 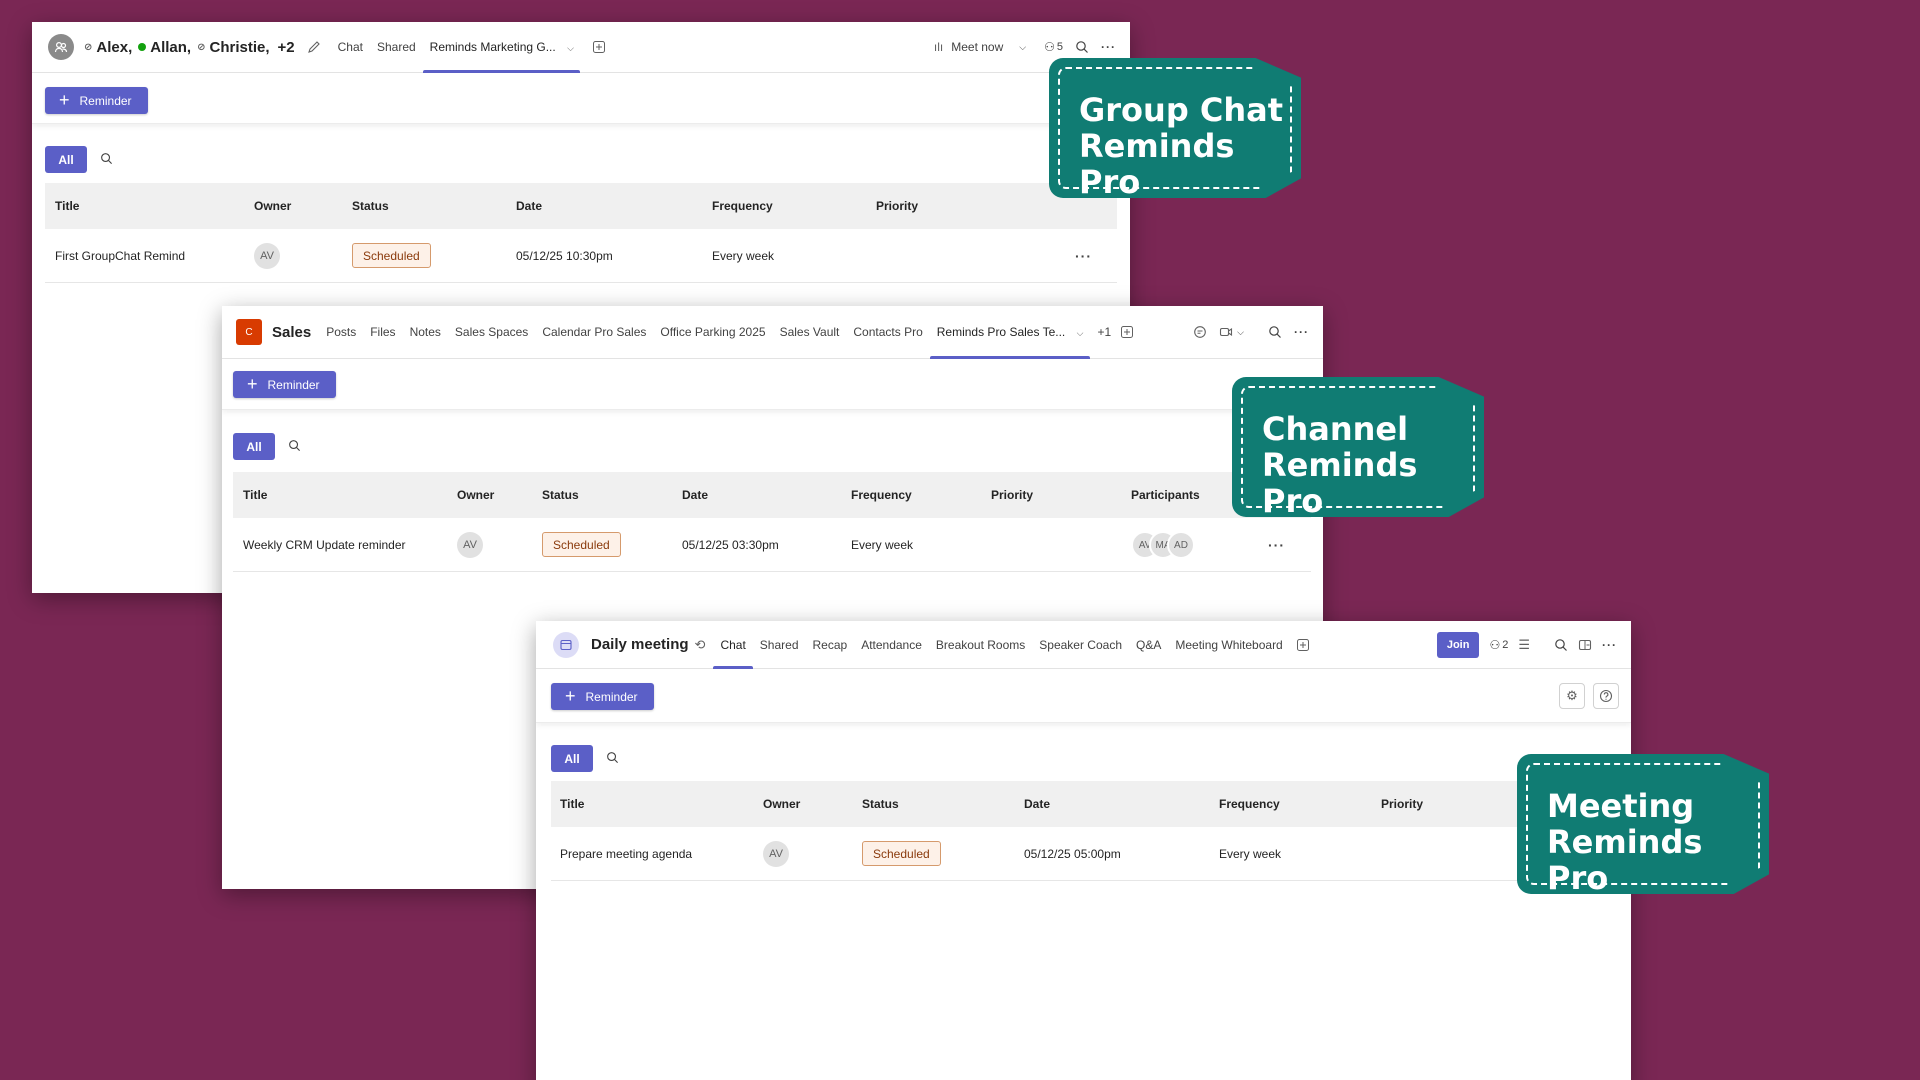 I want to click on participants-button: ⚇ 5, so click(x=1053, y=47).